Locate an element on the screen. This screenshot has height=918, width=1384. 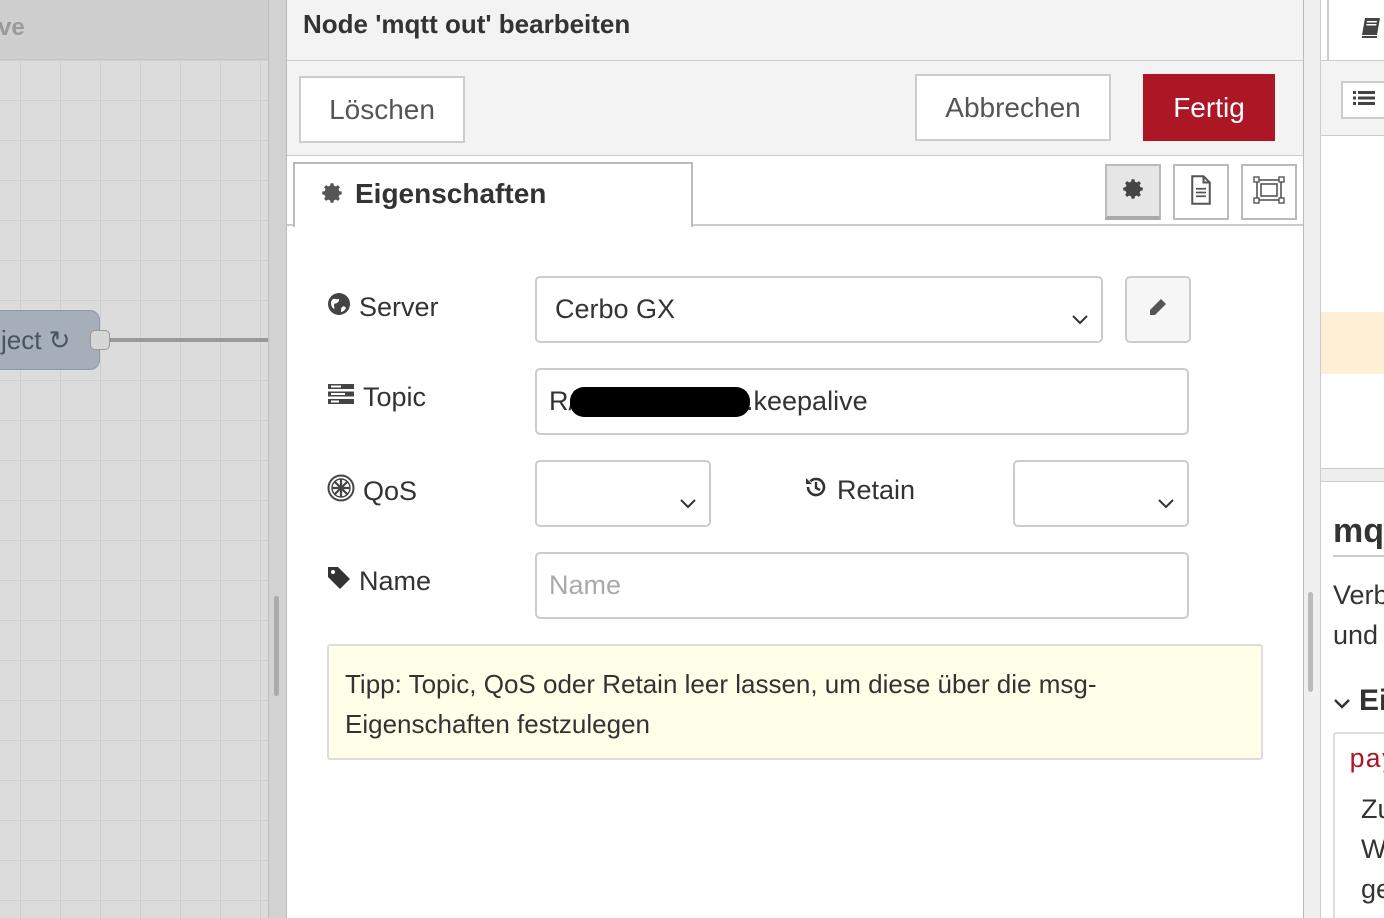
name-label: Name is located at coordinates (379, 581).